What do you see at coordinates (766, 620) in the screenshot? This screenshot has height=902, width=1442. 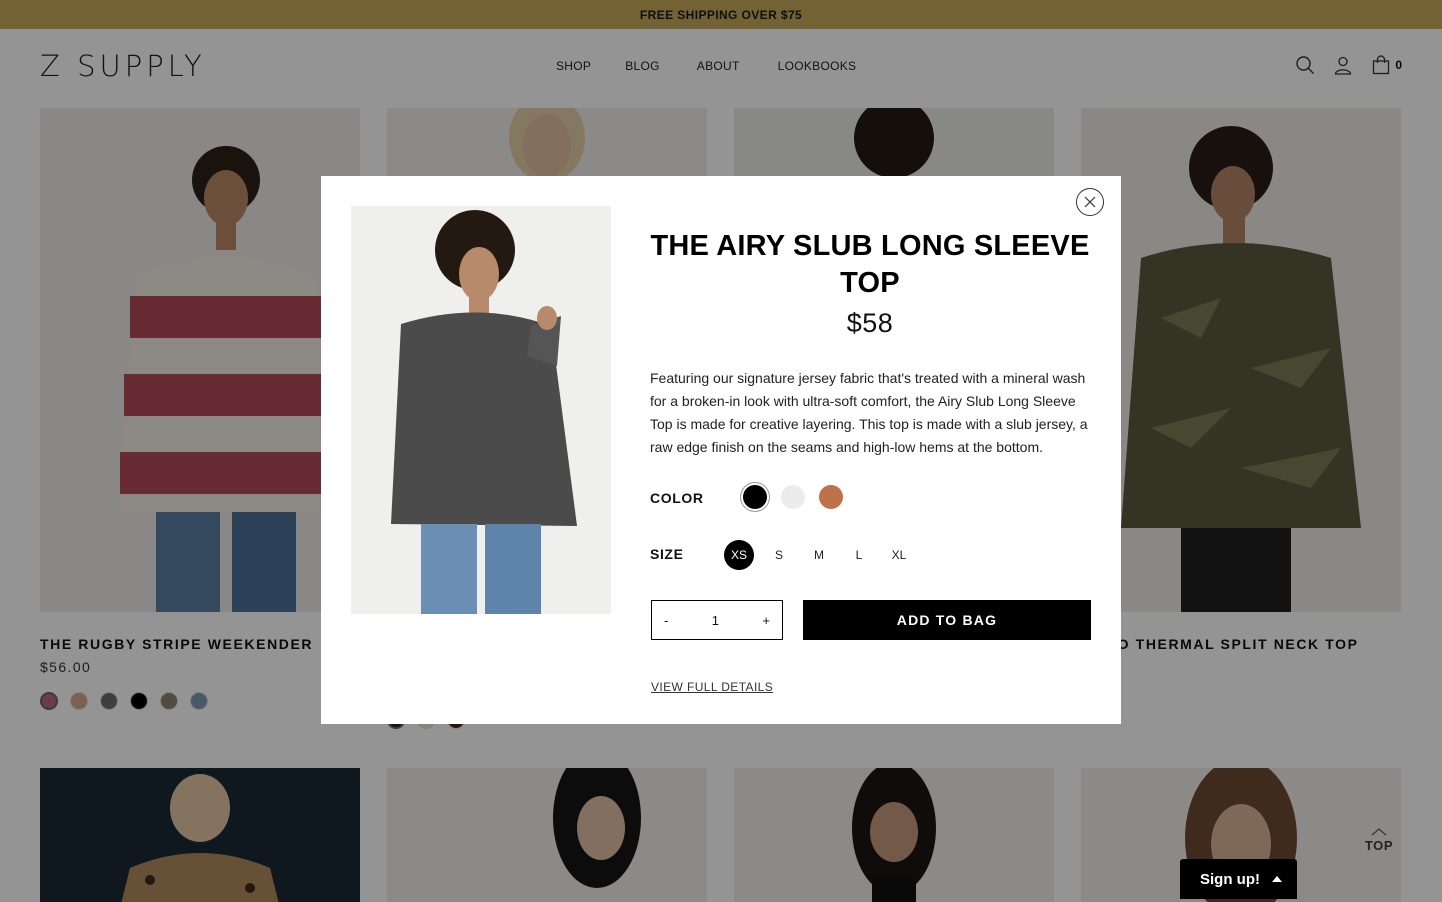 I see `quantity-increase-button: +` at bounding box center [766, 620].